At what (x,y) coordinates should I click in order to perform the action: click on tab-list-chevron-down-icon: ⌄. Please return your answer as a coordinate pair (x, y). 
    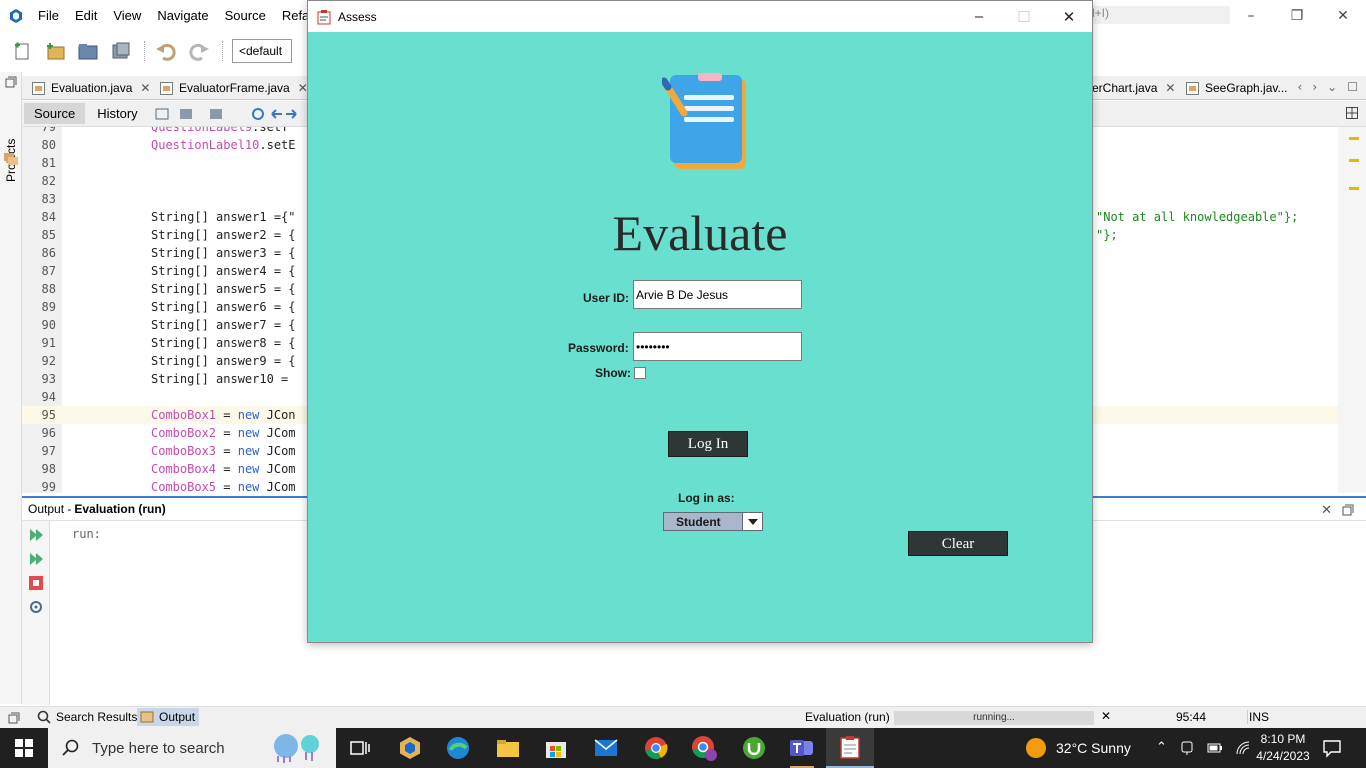
    Looking at the image, I should click on (1332, 87).